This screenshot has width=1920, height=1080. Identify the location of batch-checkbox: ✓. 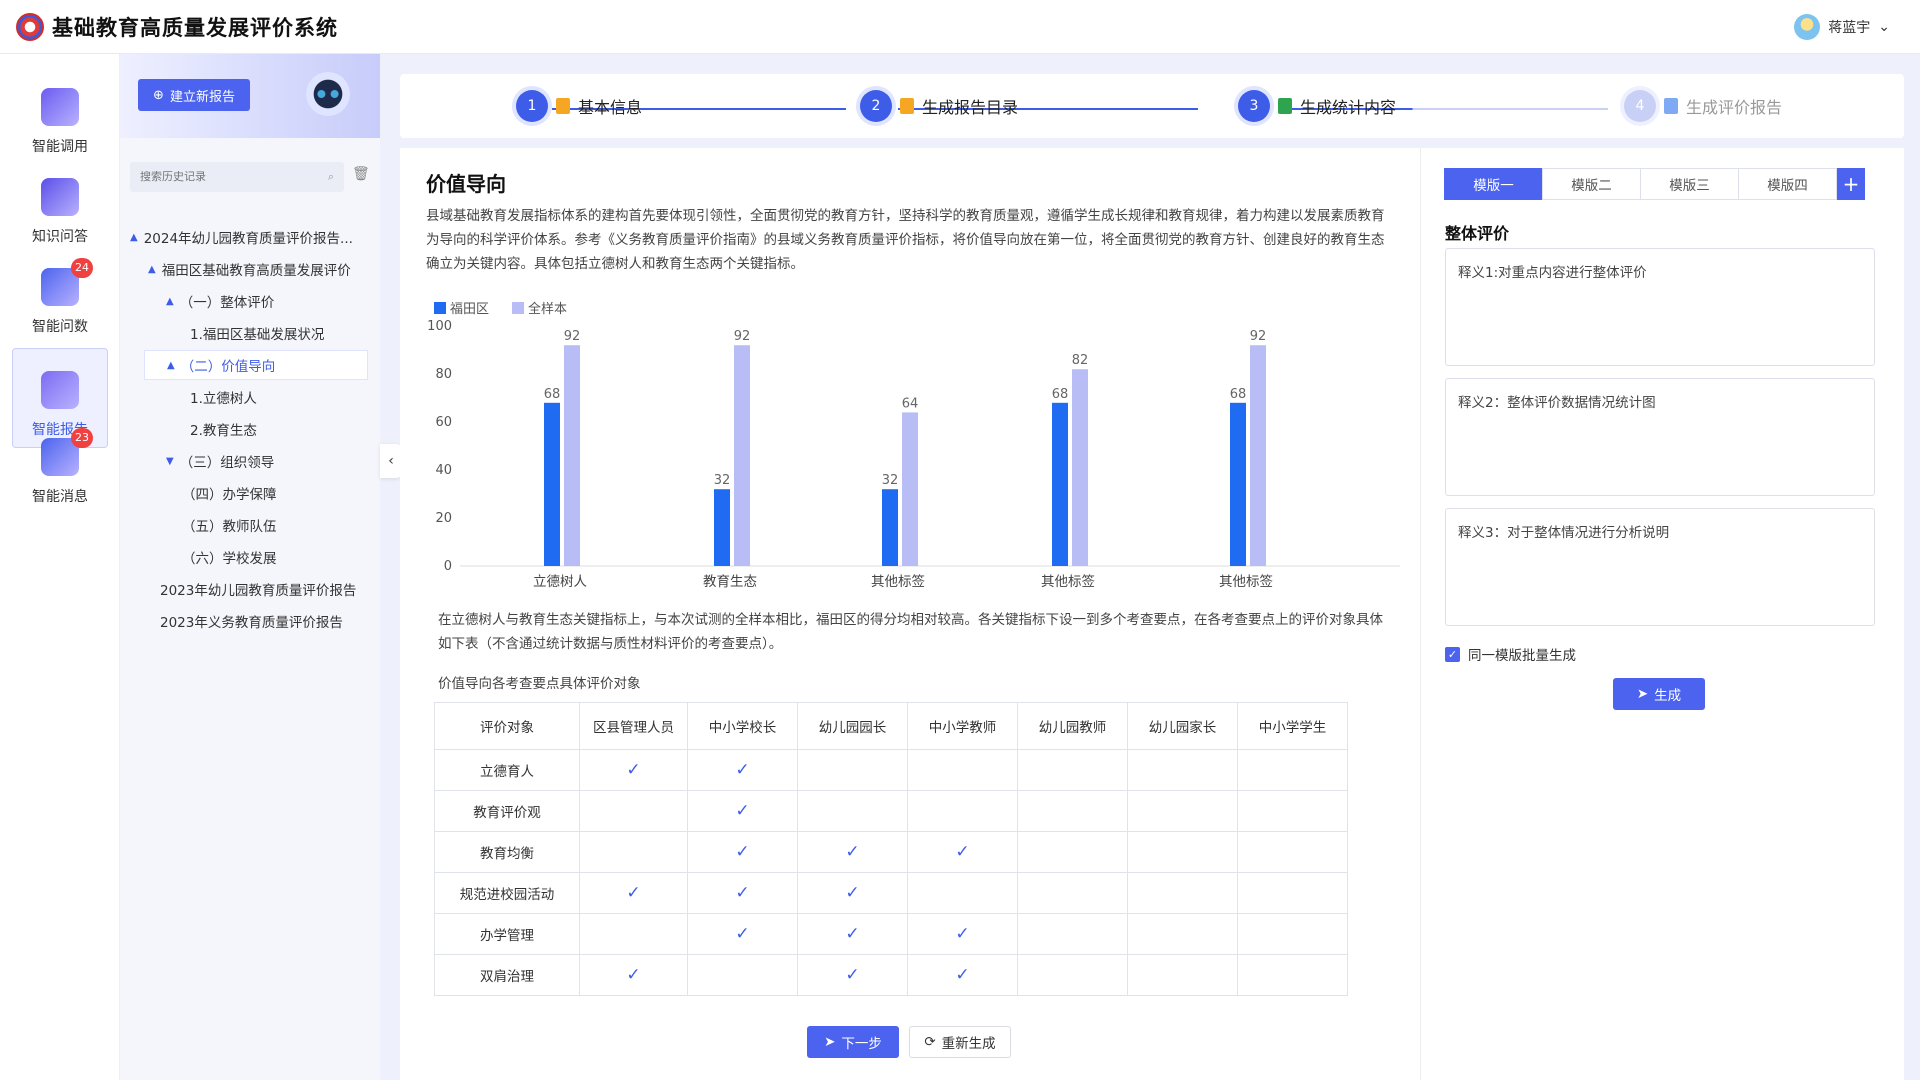
(1452, 654).